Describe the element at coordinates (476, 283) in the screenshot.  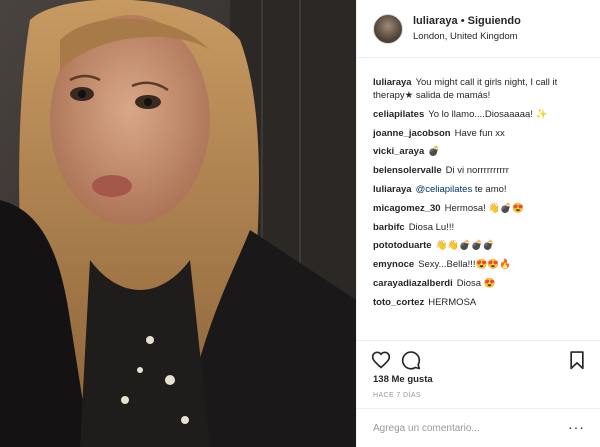
I see `comment-text: Diosa 😍` at that location.